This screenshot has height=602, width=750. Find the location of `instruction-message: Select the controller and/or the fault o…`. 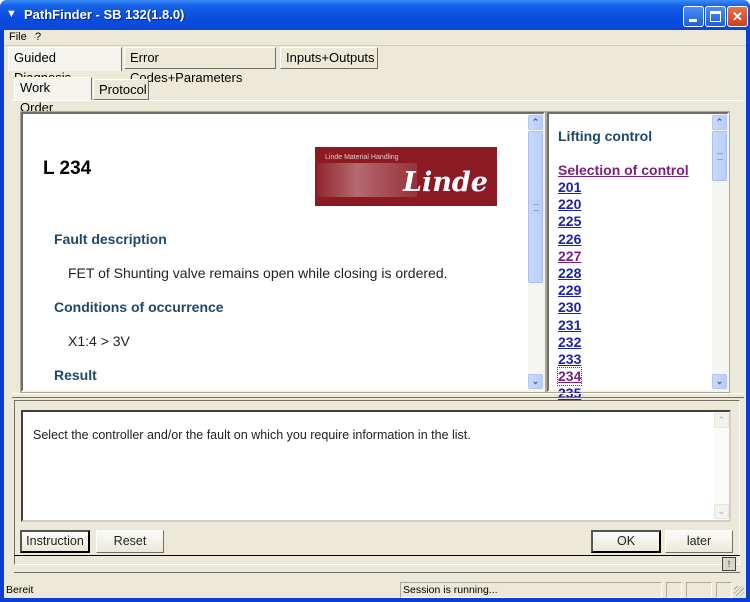

instruction-message: Select the controller and/or the fault o… is located at coordinates (252, 435).